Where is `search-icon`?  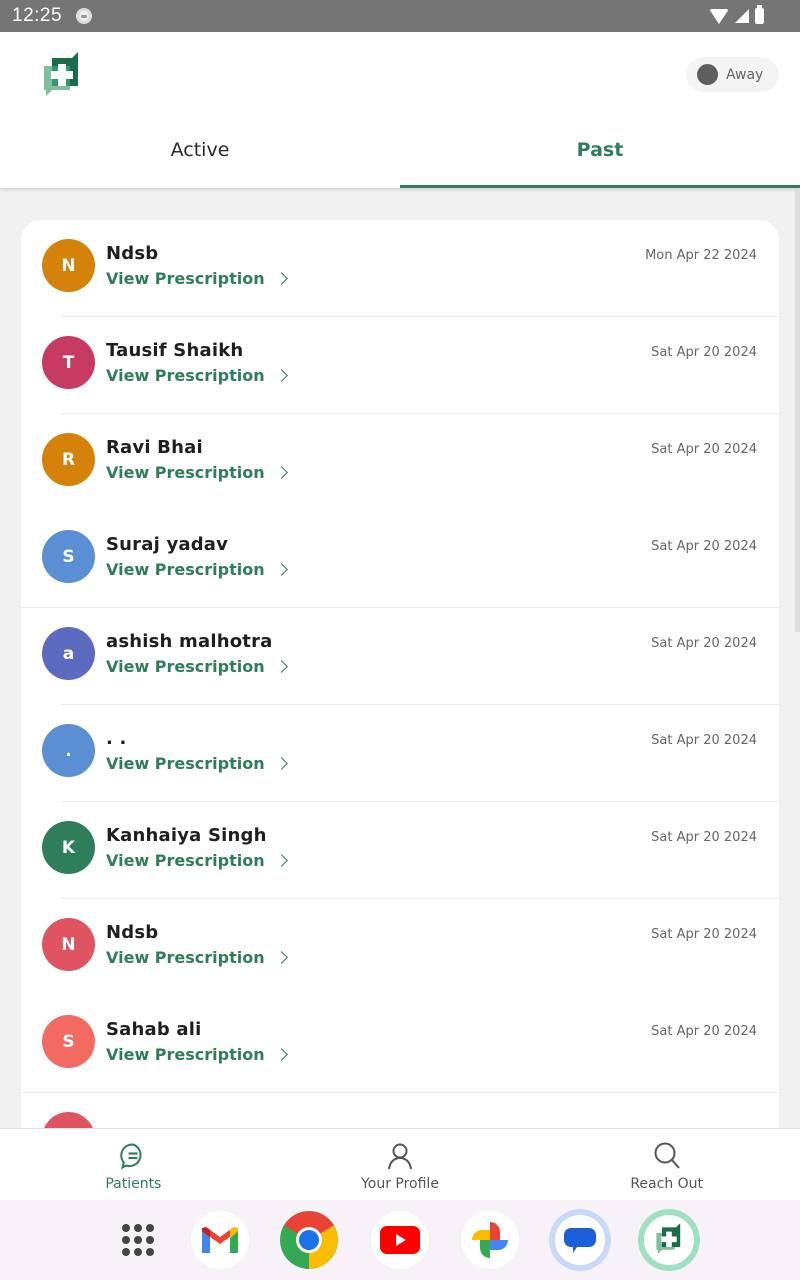 search-icon is located at coordinates (667, 1155).